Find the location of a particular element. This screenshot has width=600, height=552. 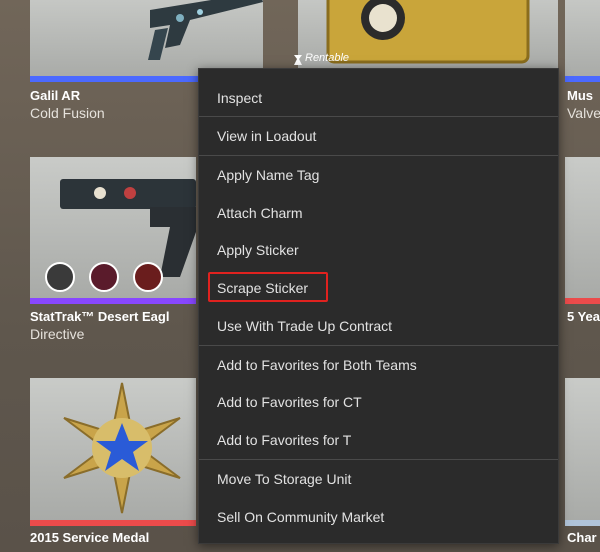

item-skin: Valve is located at coordinates (583, 113).